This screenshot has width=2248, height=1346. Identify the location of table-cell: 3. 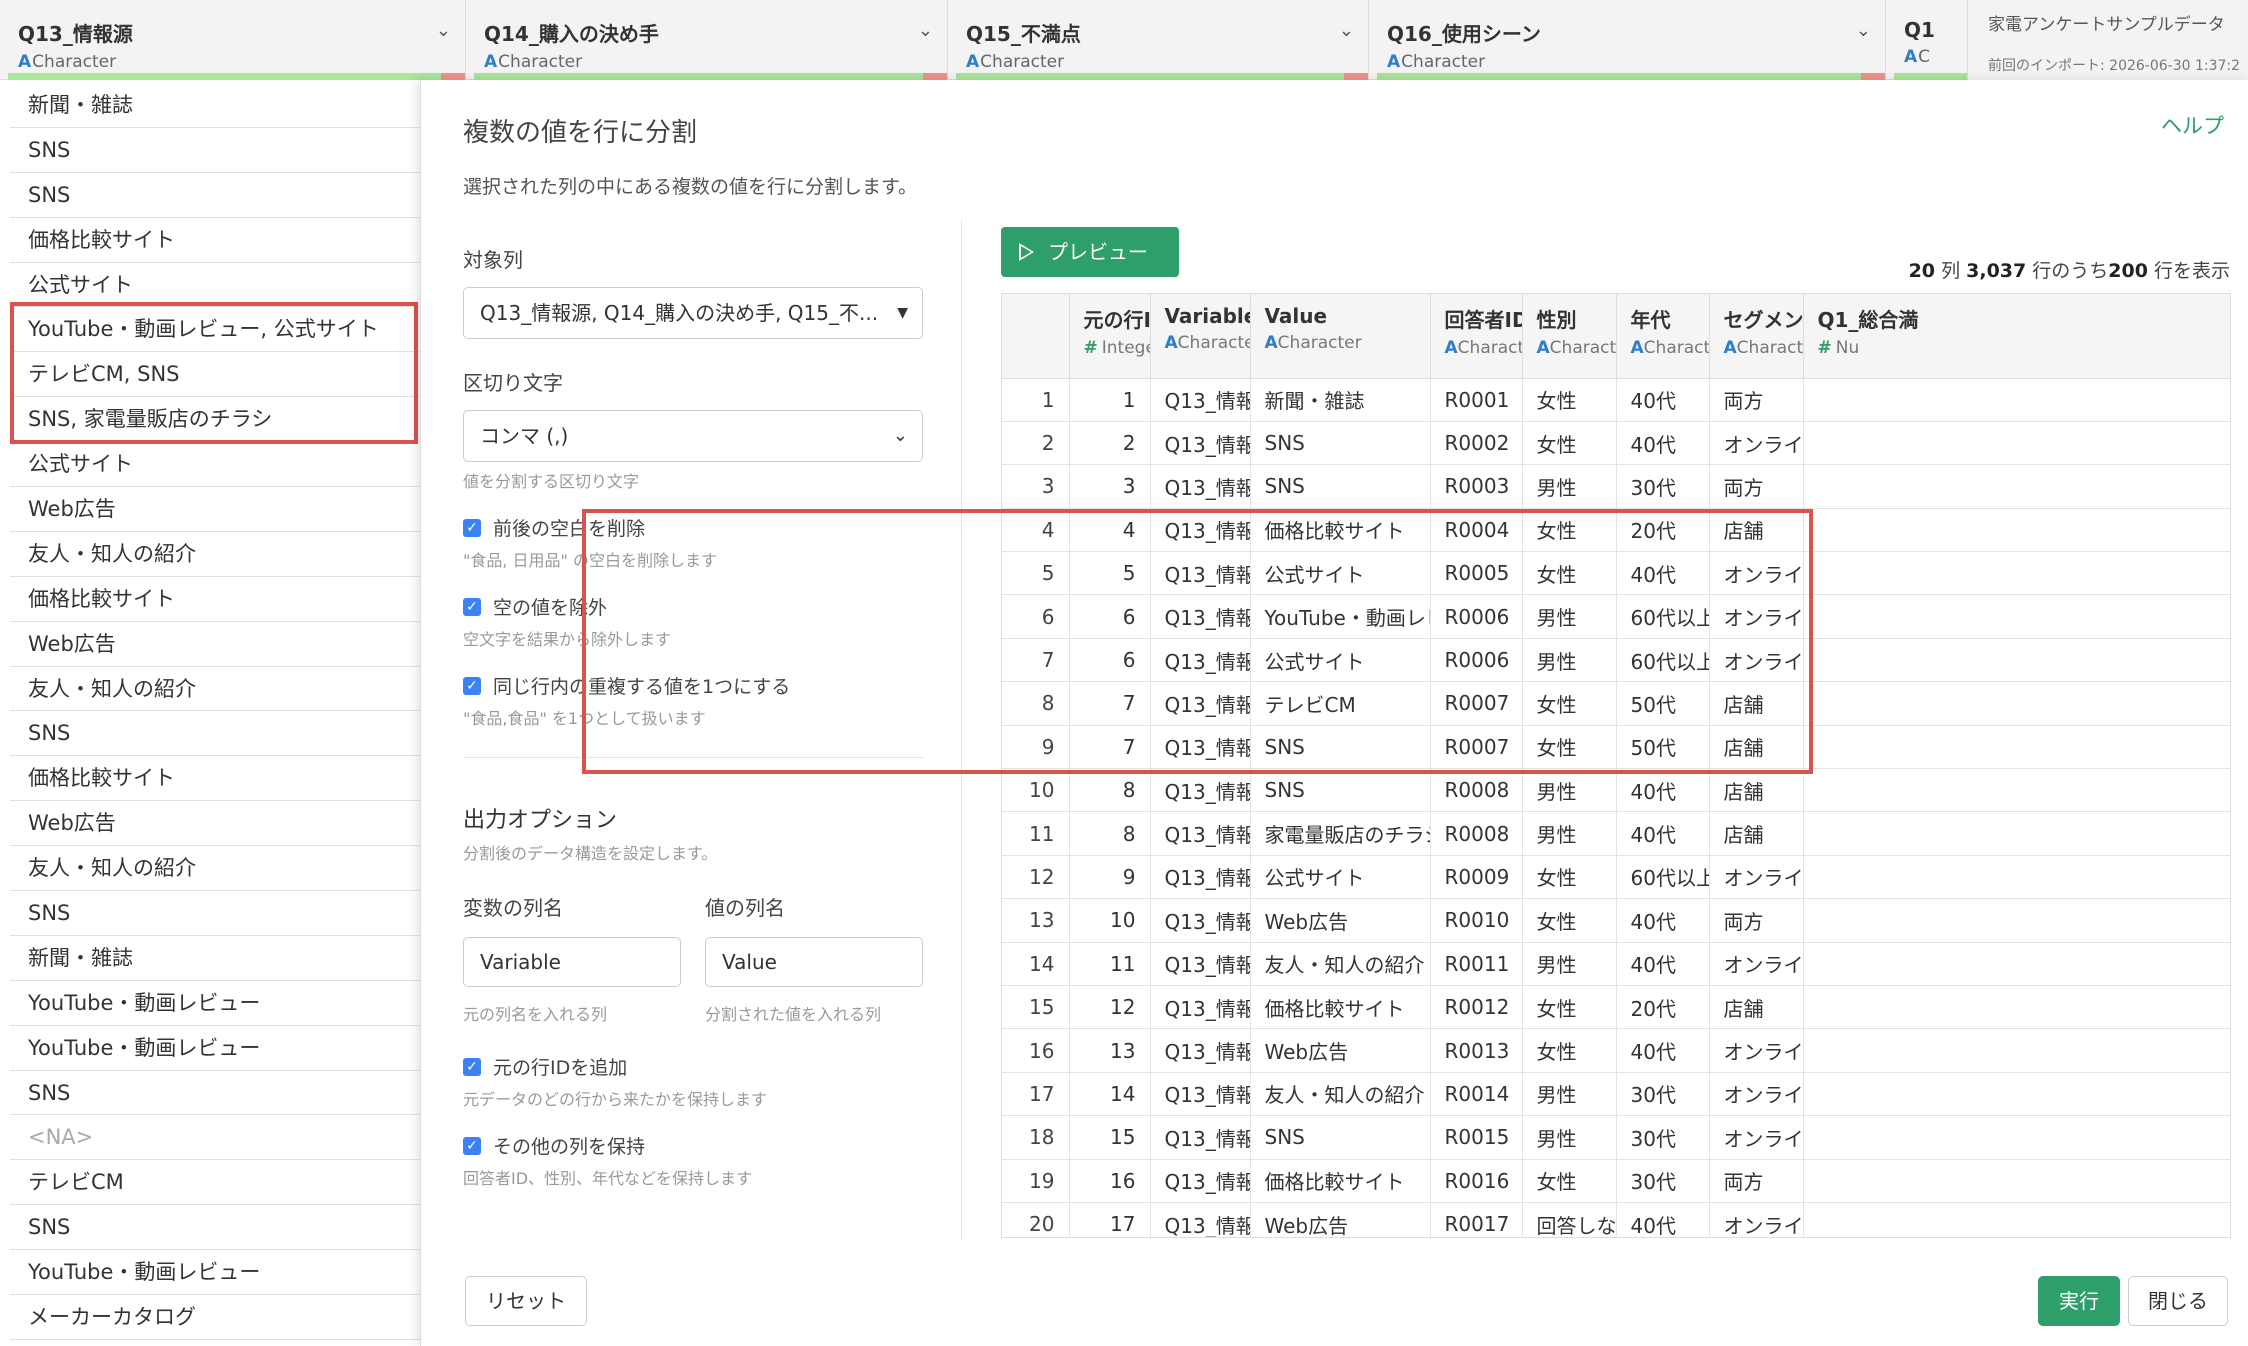
(1110, 486).